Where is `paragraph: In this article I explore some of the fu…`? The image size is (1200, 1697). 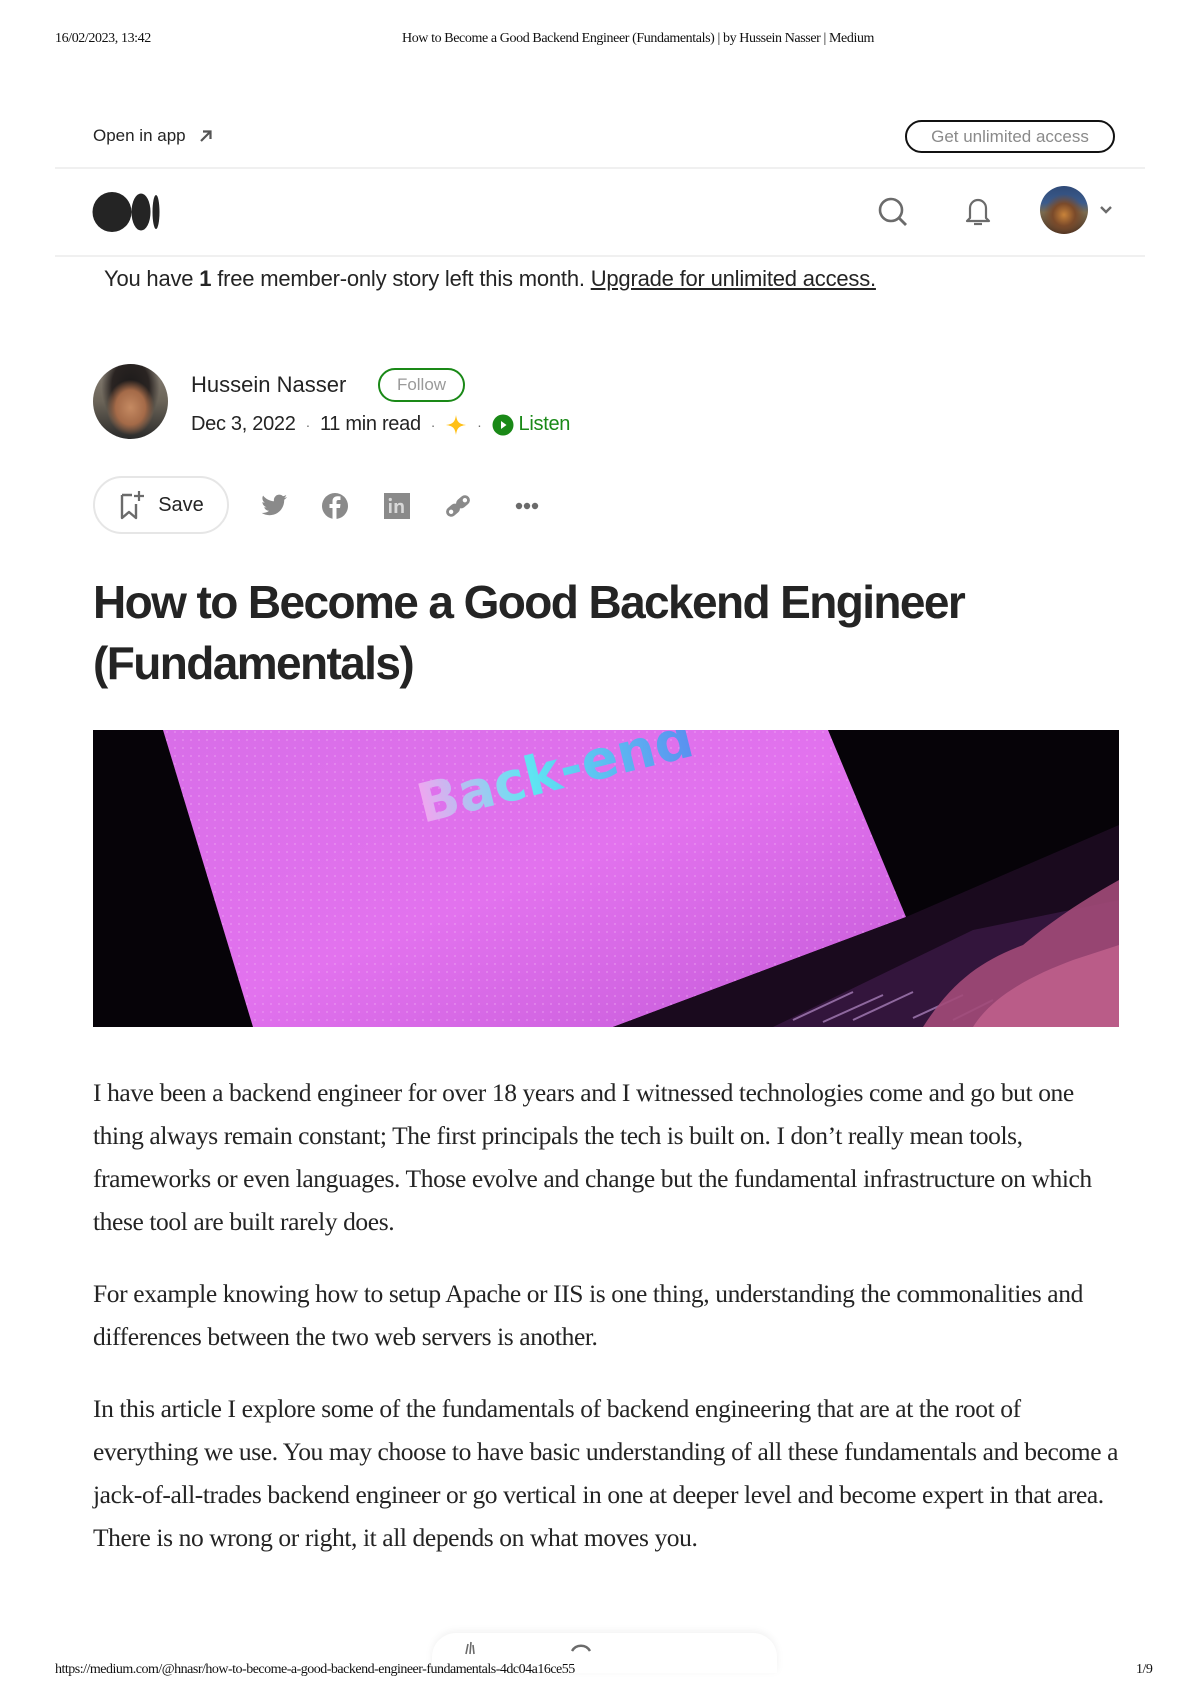
paragraph: In this article I explore some of the fu… is located at coordinates (606, 1473).